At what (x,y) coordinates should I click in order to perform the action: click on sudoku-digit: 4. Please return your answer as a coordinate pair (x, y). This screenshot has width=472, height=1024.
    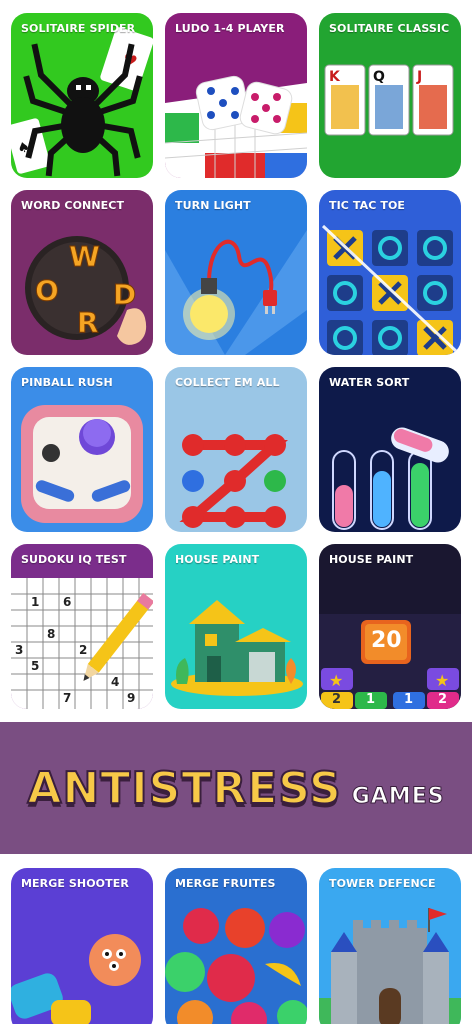
    Looking at the image, I should click on (115, 682).